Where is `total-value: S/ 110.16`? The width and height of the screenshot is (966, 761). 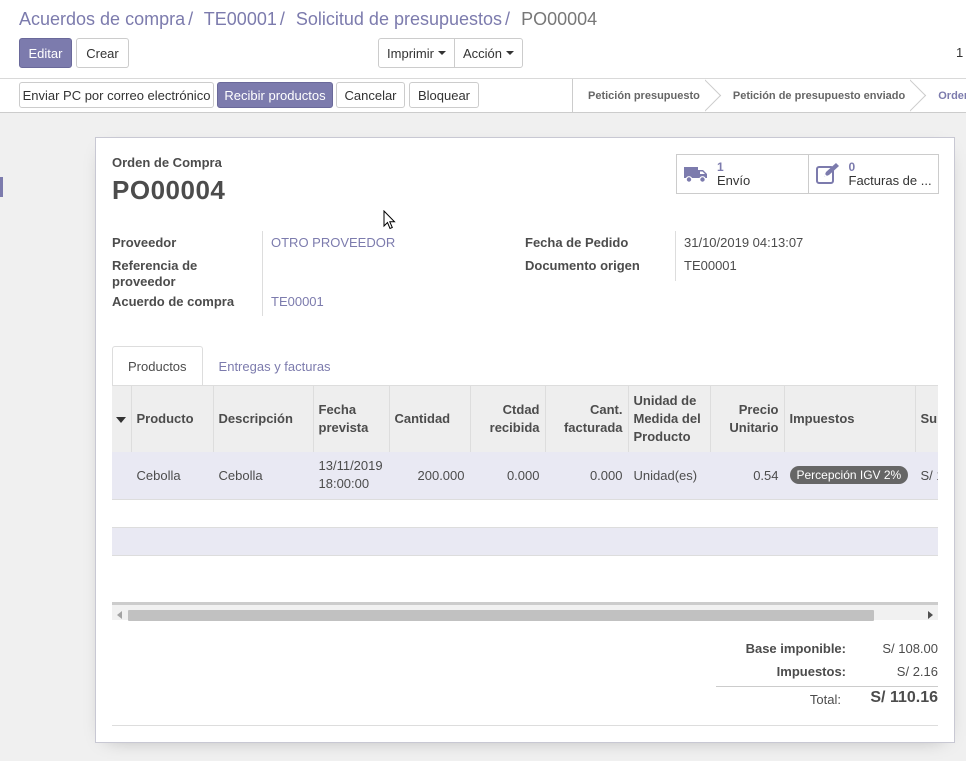
total-value: S/ 110.16 is located at coordinates (904, 697).